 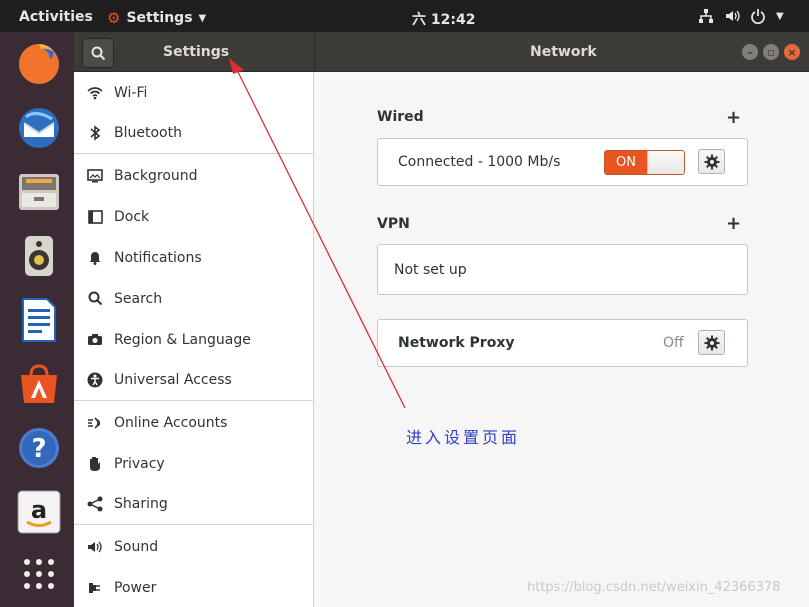 I want to click on sidebar-item-wifi: Wi-Fi, so click(x=194, y=92).